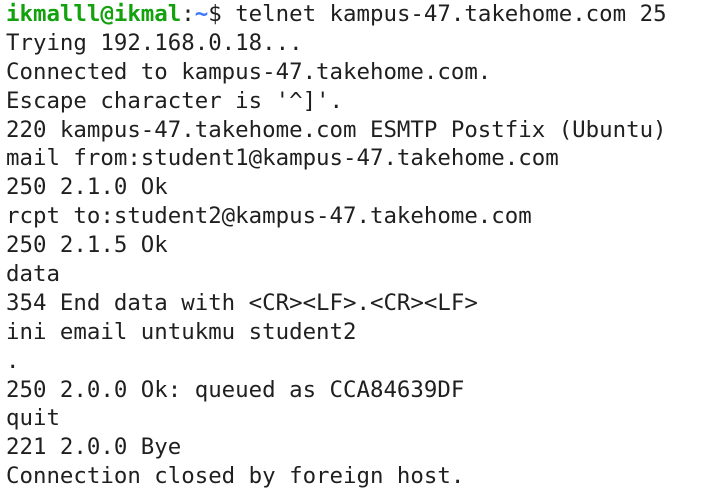 The height and width of the screenshot is (491, 711). I want to click on command-text: telnet kampus-47.takehome.com 25, so click(451, 14).